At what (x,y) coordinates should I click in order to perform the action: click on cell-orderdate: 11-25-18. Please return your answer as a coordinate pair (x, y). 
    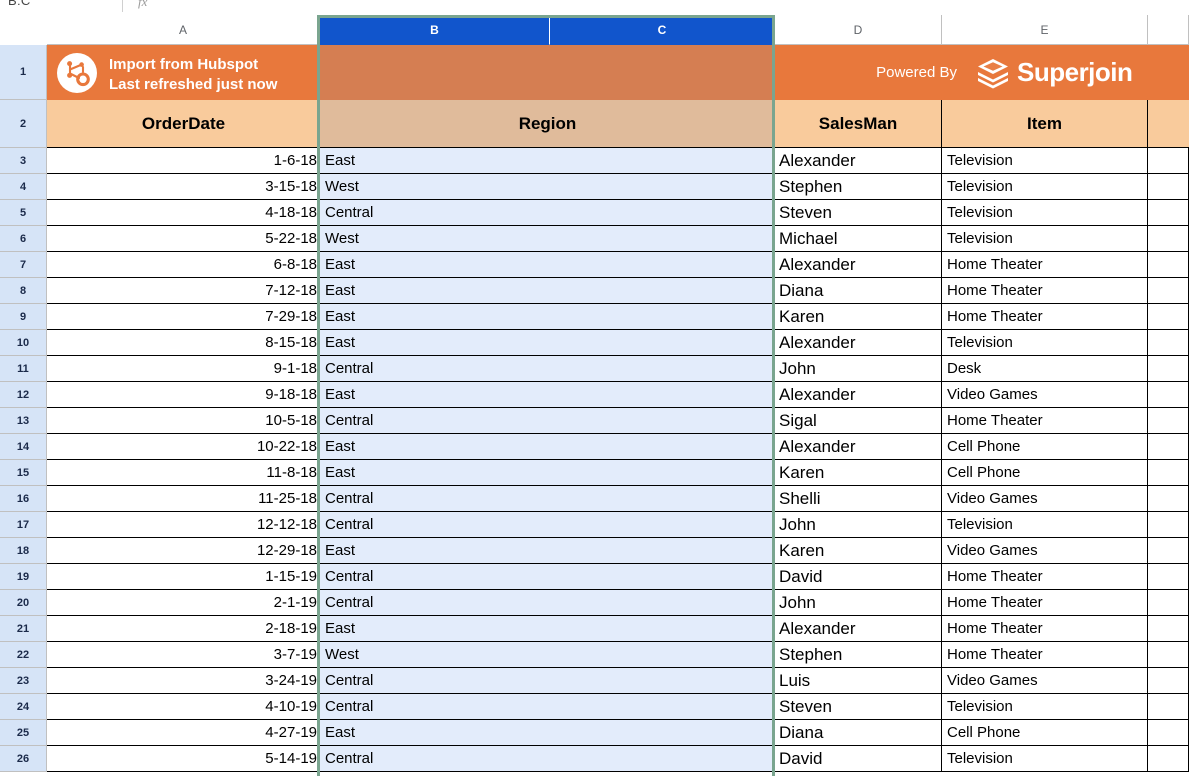
    Looking at the image, I should click on (183, 499).